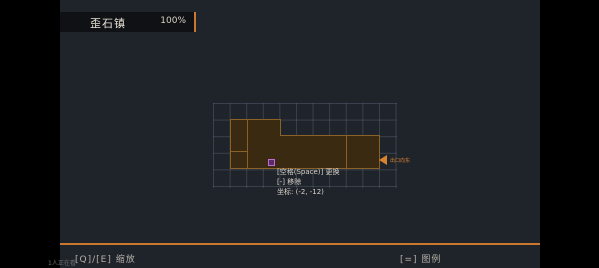  I want to click on exit-arrow-icon, so click(383, 160).